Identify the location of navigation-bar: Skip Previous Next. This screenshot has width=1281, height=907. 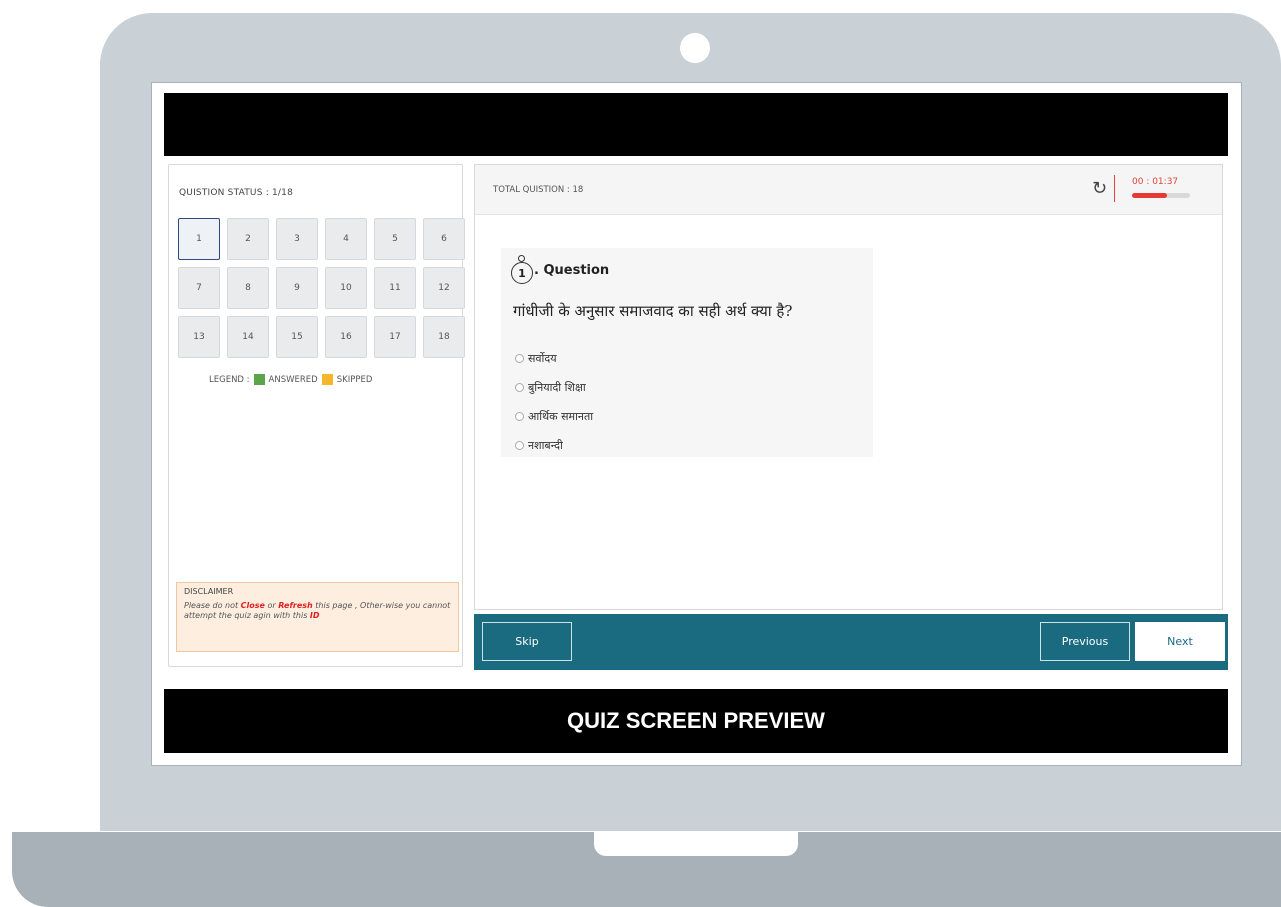
(851, 642).